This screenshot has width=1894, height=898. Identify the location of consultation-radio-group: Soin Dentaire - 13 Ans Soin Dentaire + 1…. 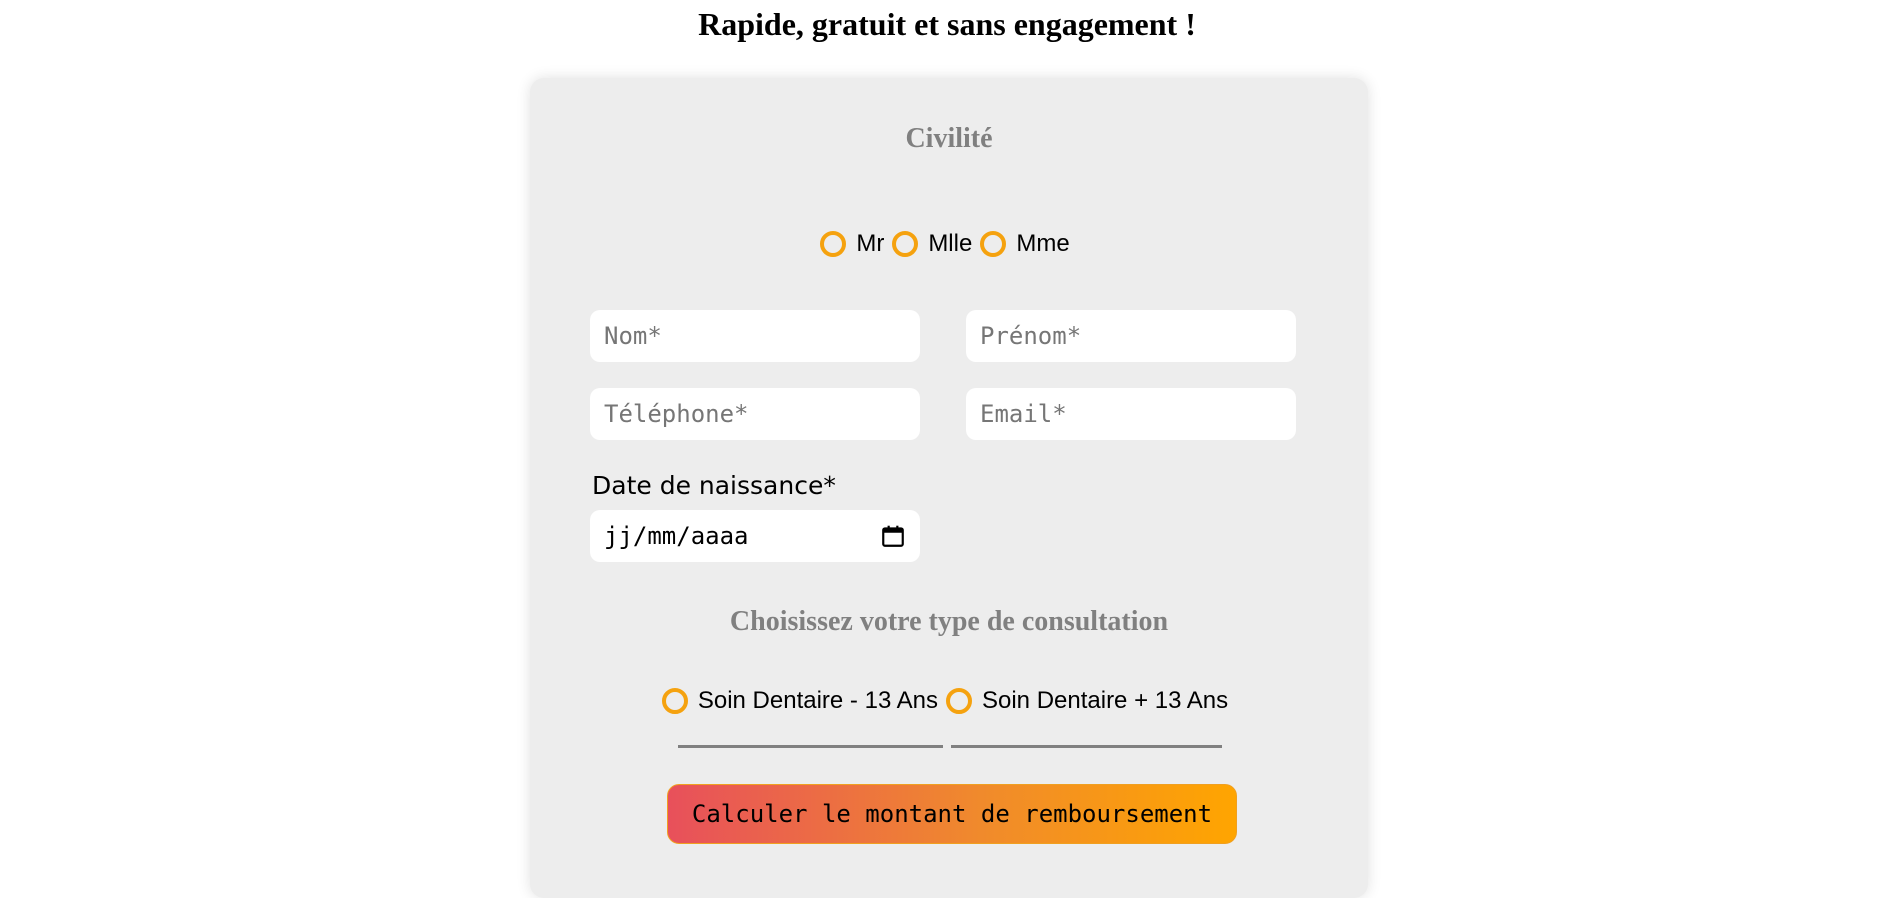
(949, 701).